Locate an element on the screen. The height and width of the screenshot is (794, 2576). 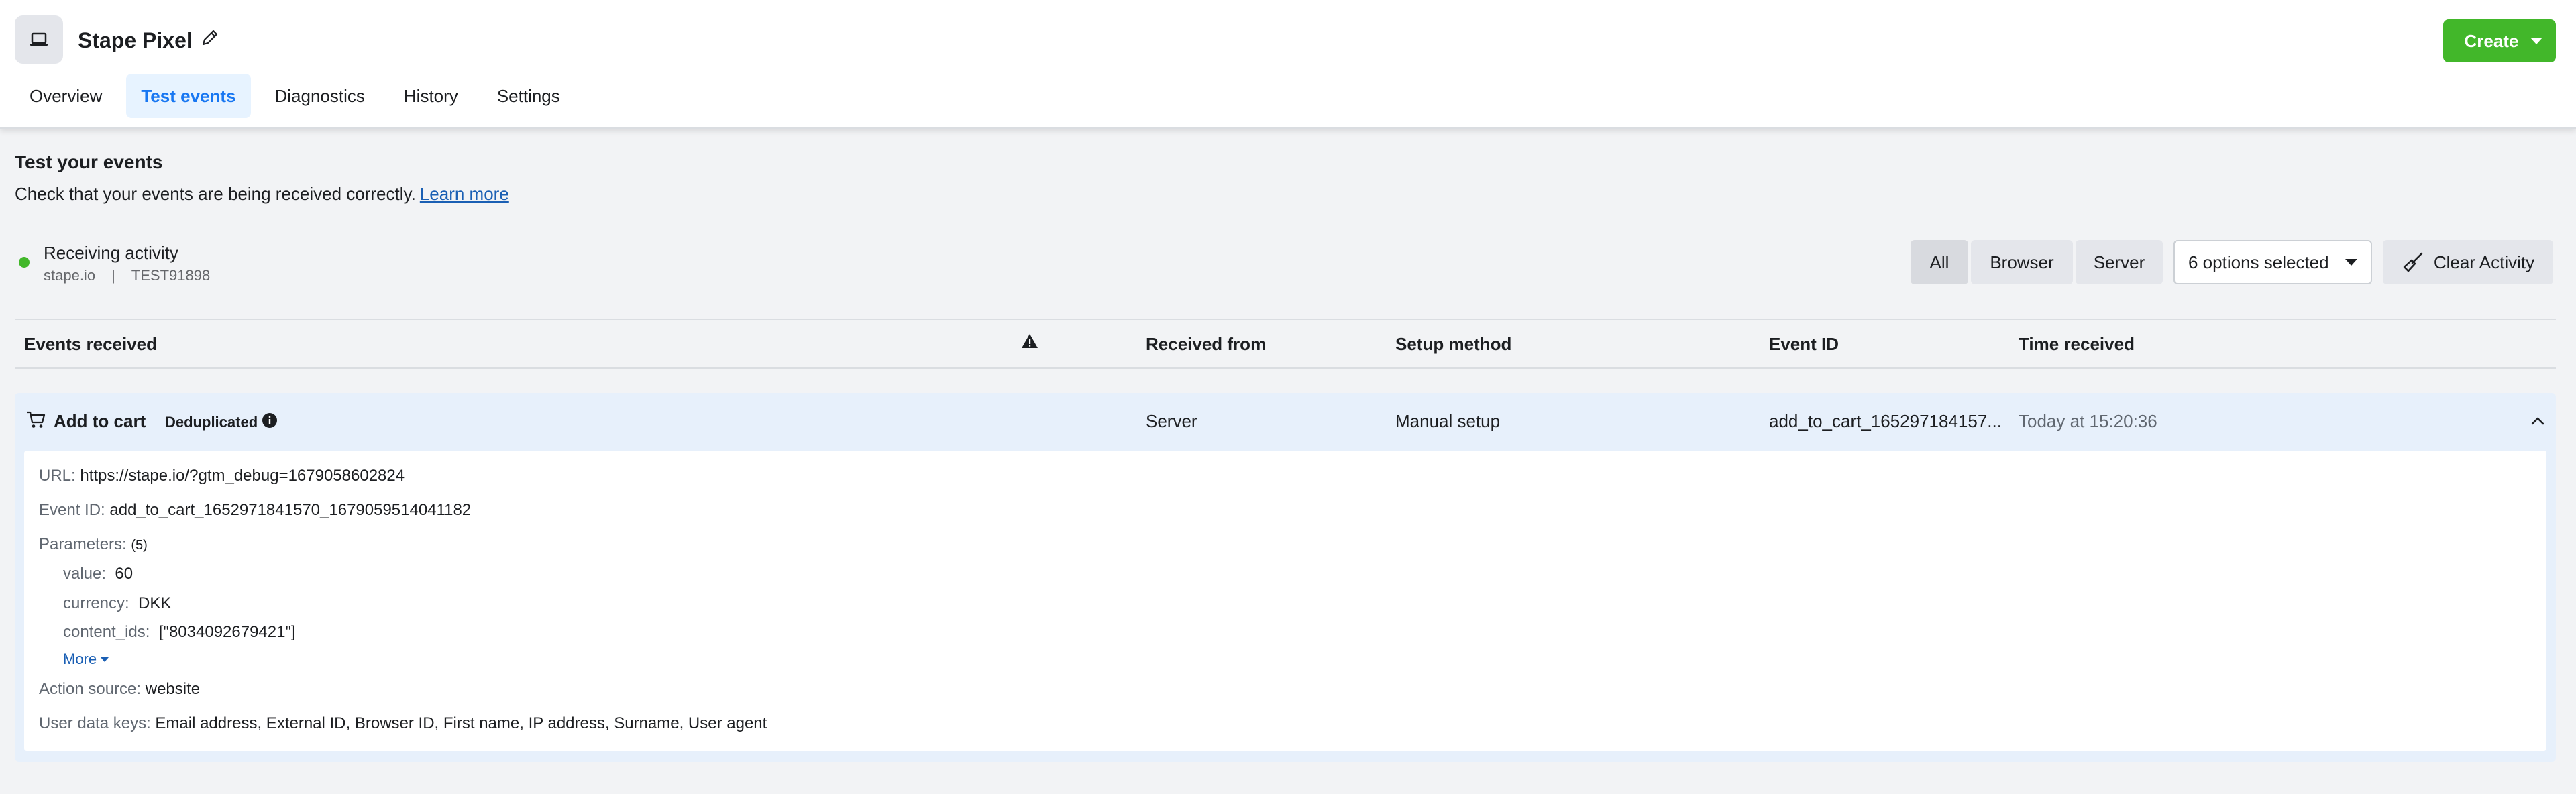
tab-diagnostics: Diagnostics is located at coordinates (320, 96).